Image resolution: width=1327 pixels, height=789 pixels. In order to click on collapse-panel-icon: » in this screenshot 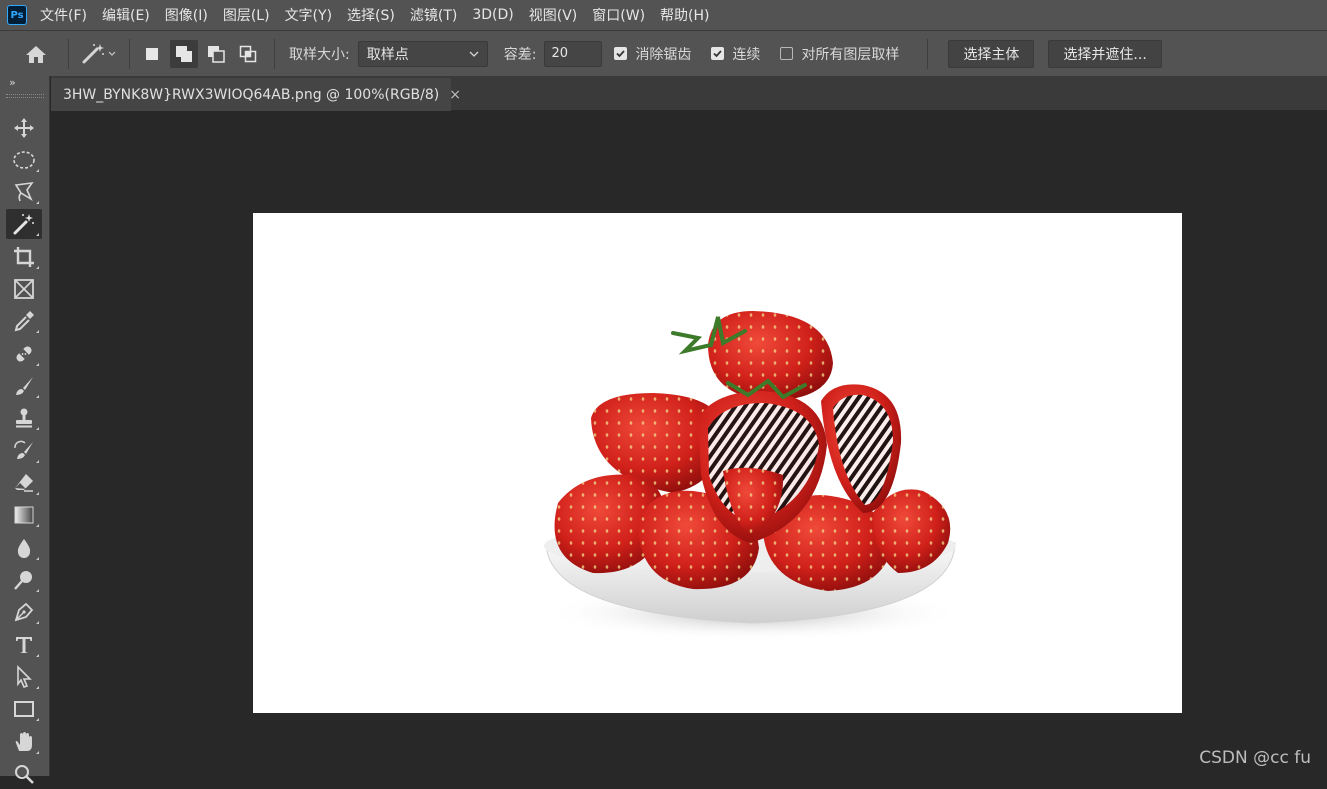, I will do `click(12, 82)`.